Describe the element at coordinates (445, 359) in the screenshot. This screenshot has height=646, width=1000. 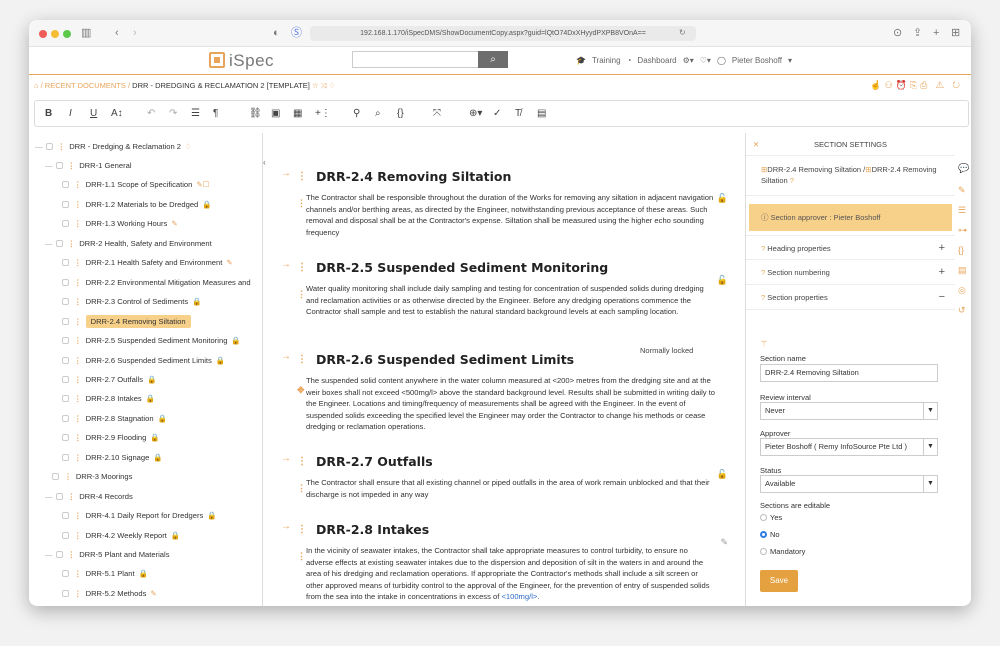
I see `section-heading: DRR-2.6 Suspended Sediment Limits` at that location.